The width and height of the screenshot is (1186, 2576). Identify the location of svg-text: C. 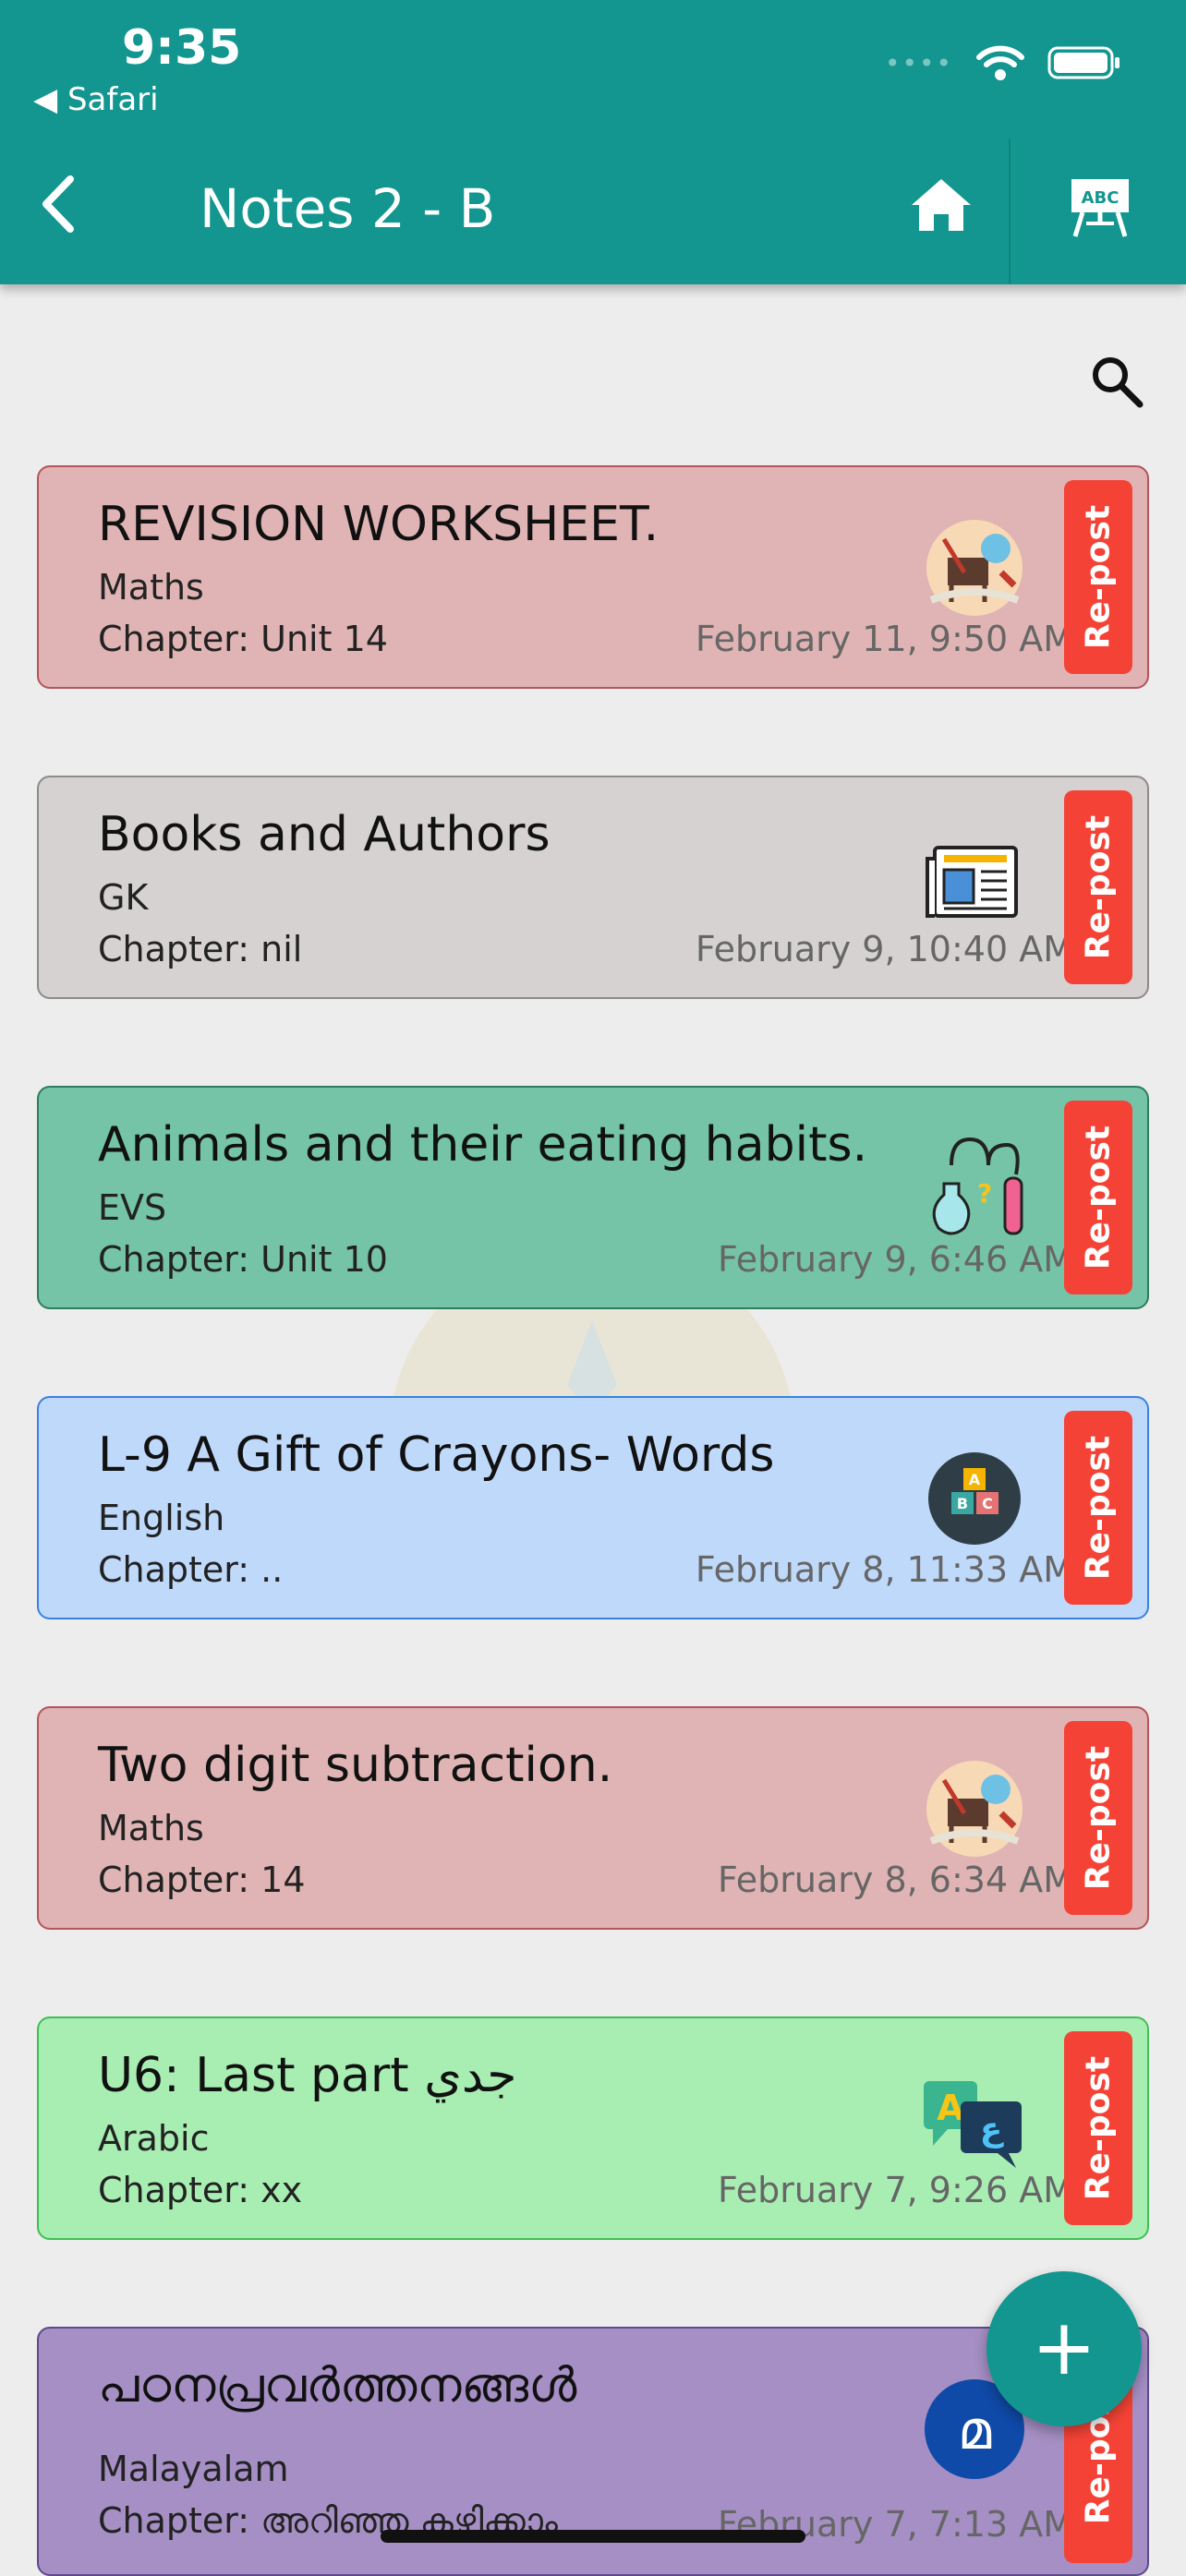
(987, 1503).